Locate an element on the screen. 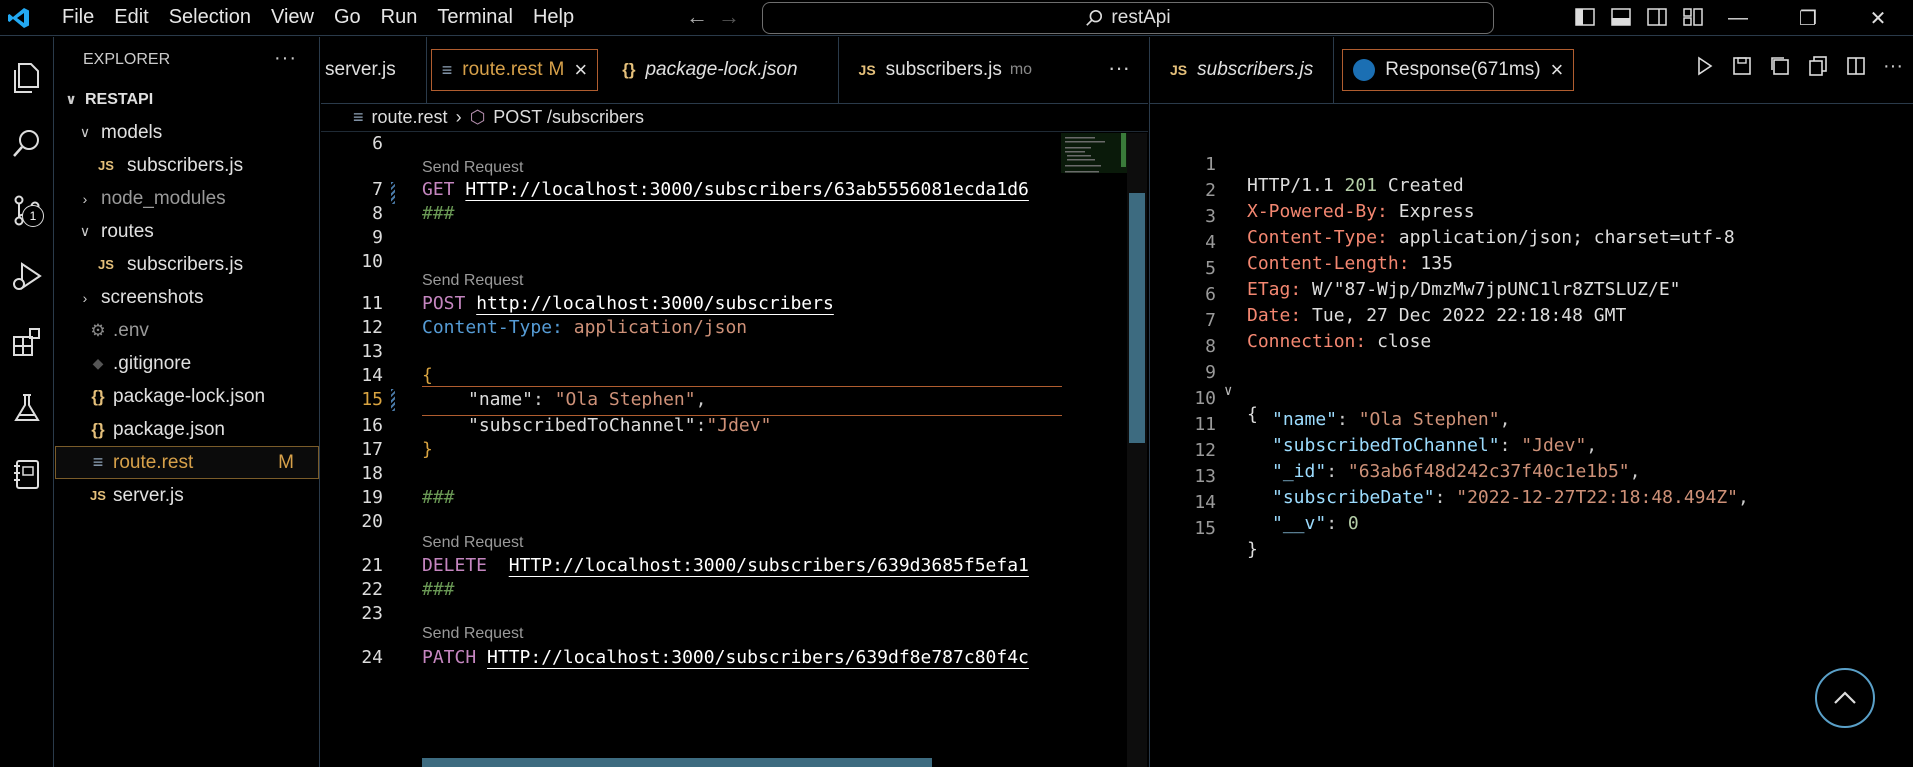 This screenshot has height=767, width=1913. window-controls: — ❐ ✕ is located at coordinates (1808, 18).